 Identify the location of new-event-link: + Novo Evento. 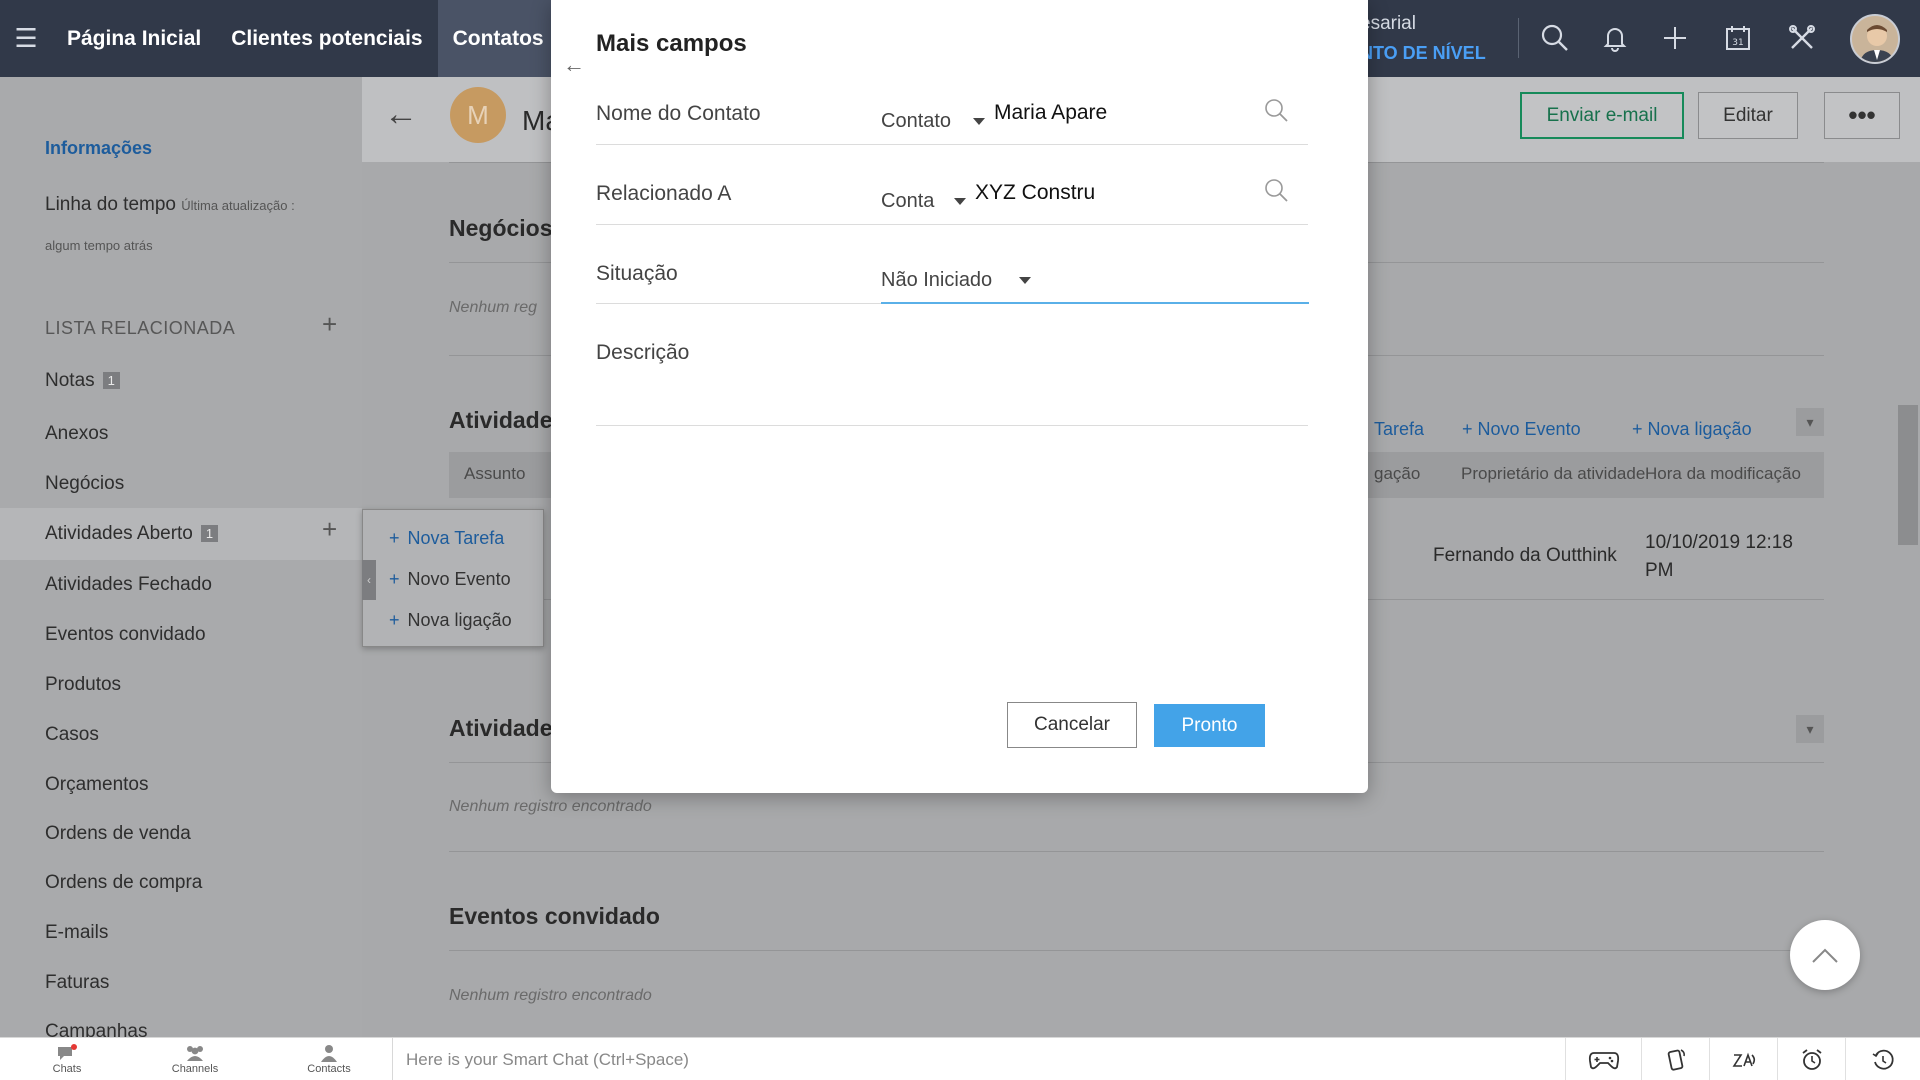
(1521, 429).